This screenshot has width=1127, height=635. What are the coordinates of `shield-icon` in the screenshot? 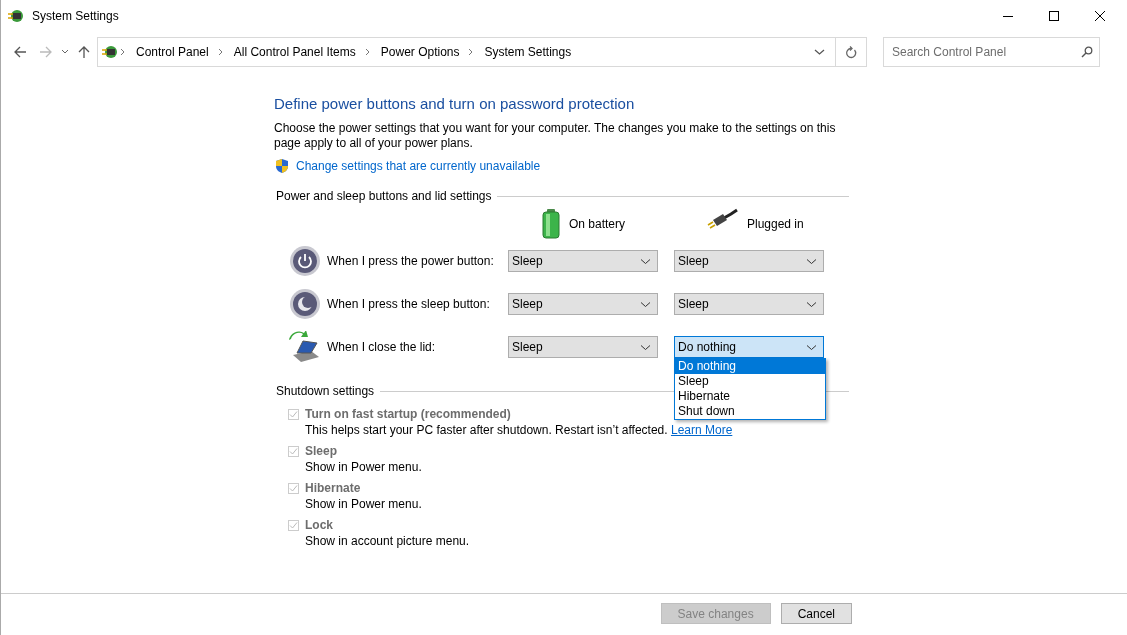 It's located at (282, 166).